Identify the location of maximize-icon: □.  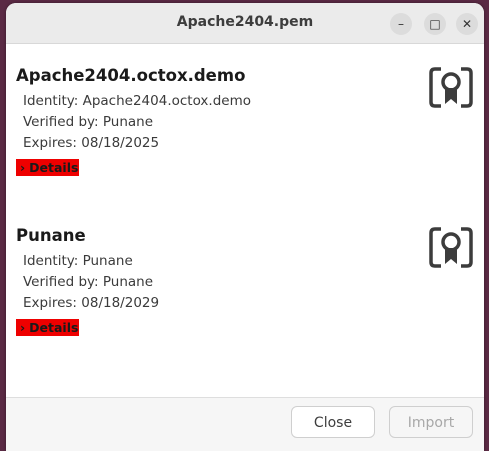
(435, 24).